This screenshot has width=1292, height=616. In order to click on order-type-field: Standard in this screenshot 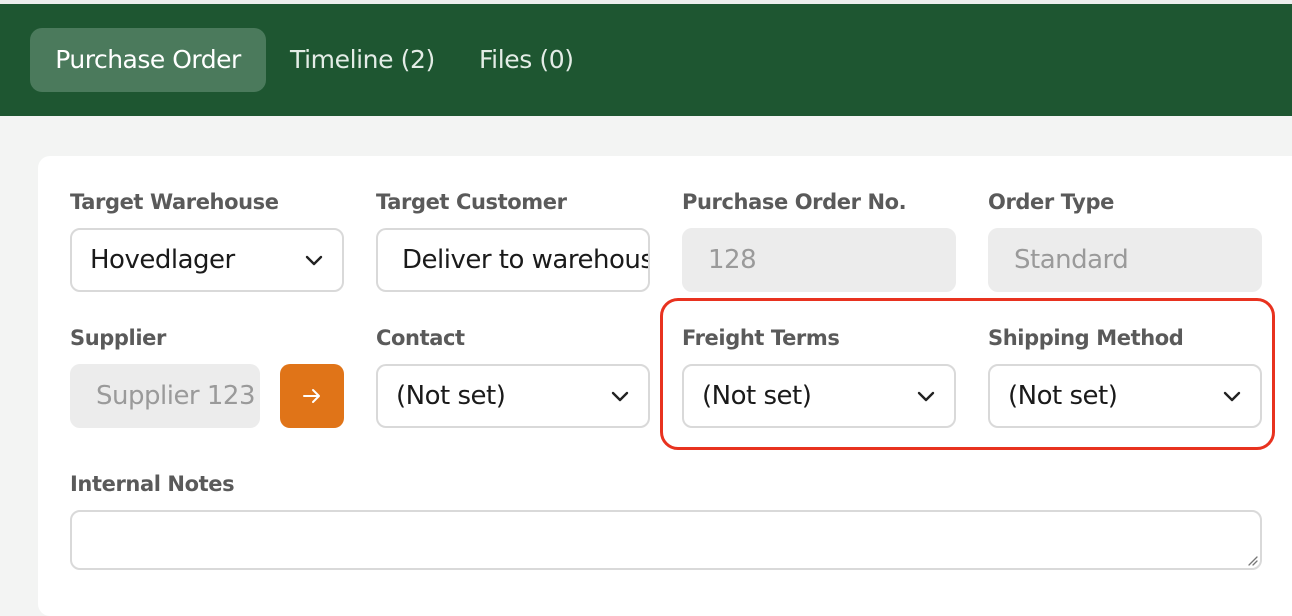, I will do `click(1125, 260)`.